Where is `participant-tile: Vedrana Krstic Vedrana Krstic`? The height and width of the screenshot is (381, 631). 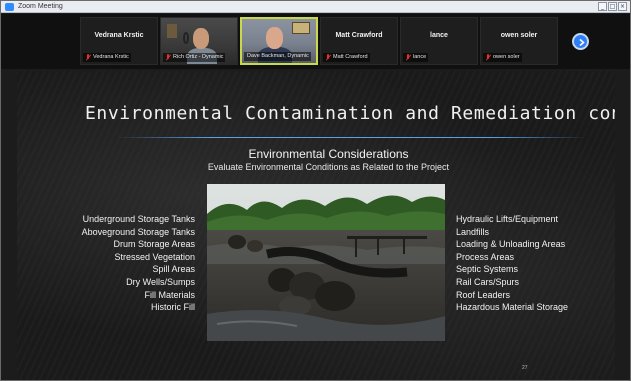
participant-tile: Vedrana Krstic Vedrana Krstic is located at coordinates (119, 41).